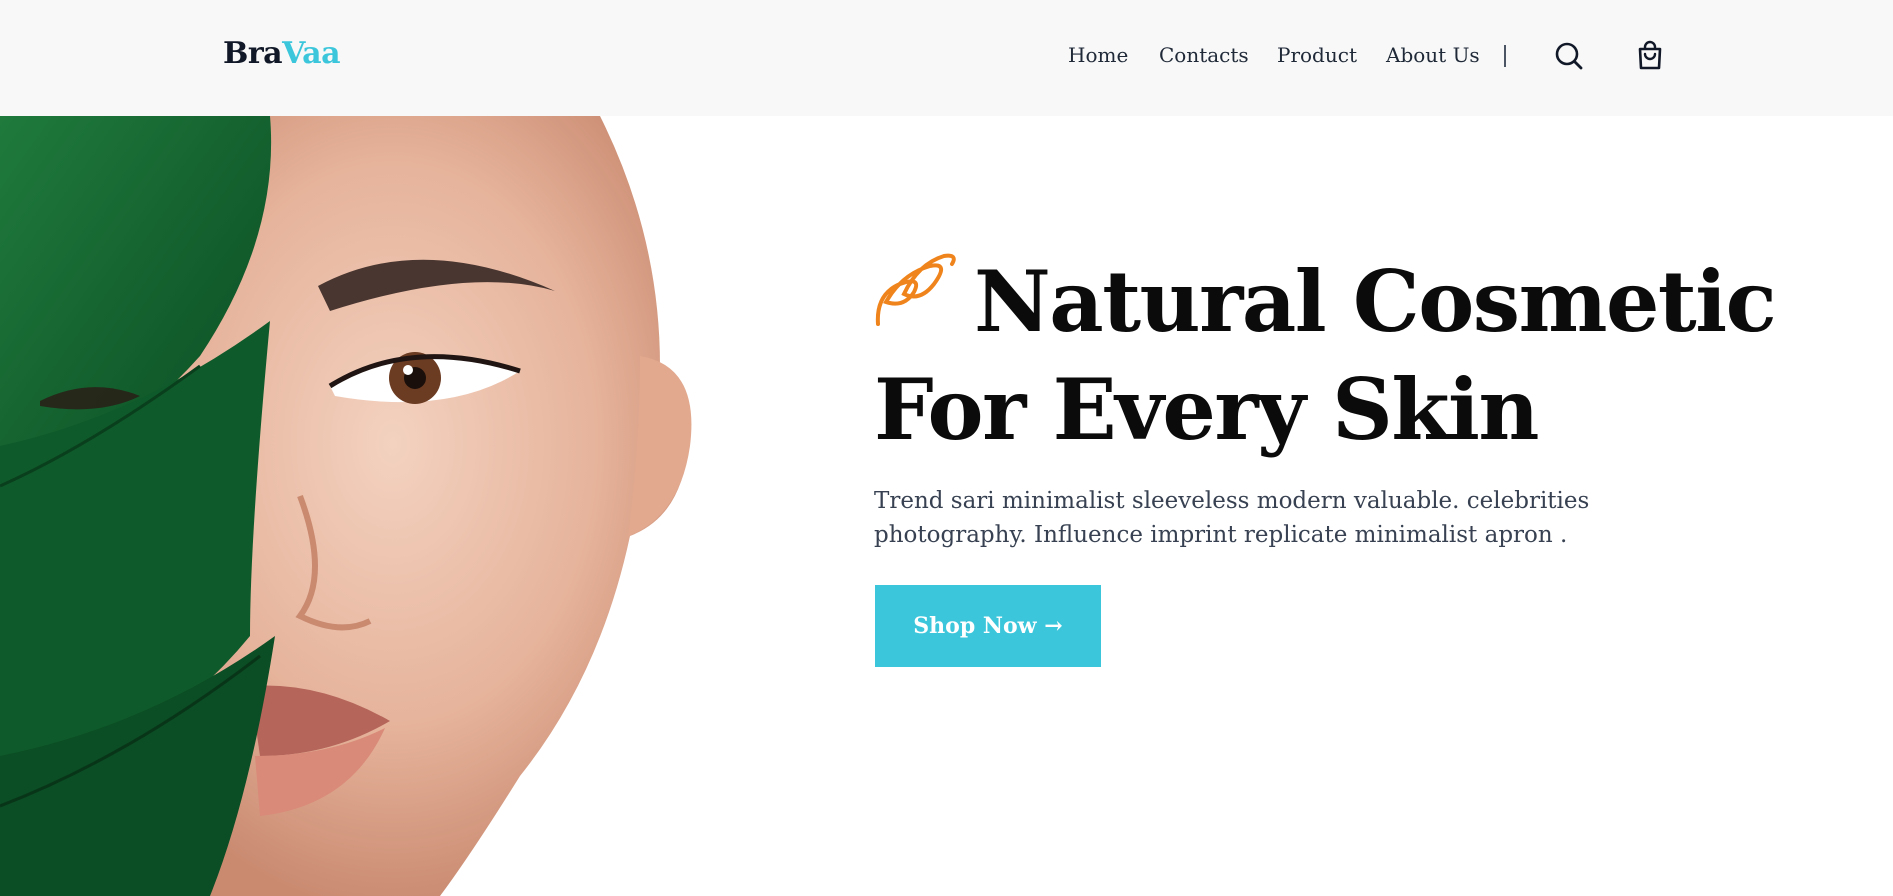  What do you see at coordinates (311, 53) in the screenshot?
I see `brand-name-part2: Vaa` at bounding box center [311, 53].